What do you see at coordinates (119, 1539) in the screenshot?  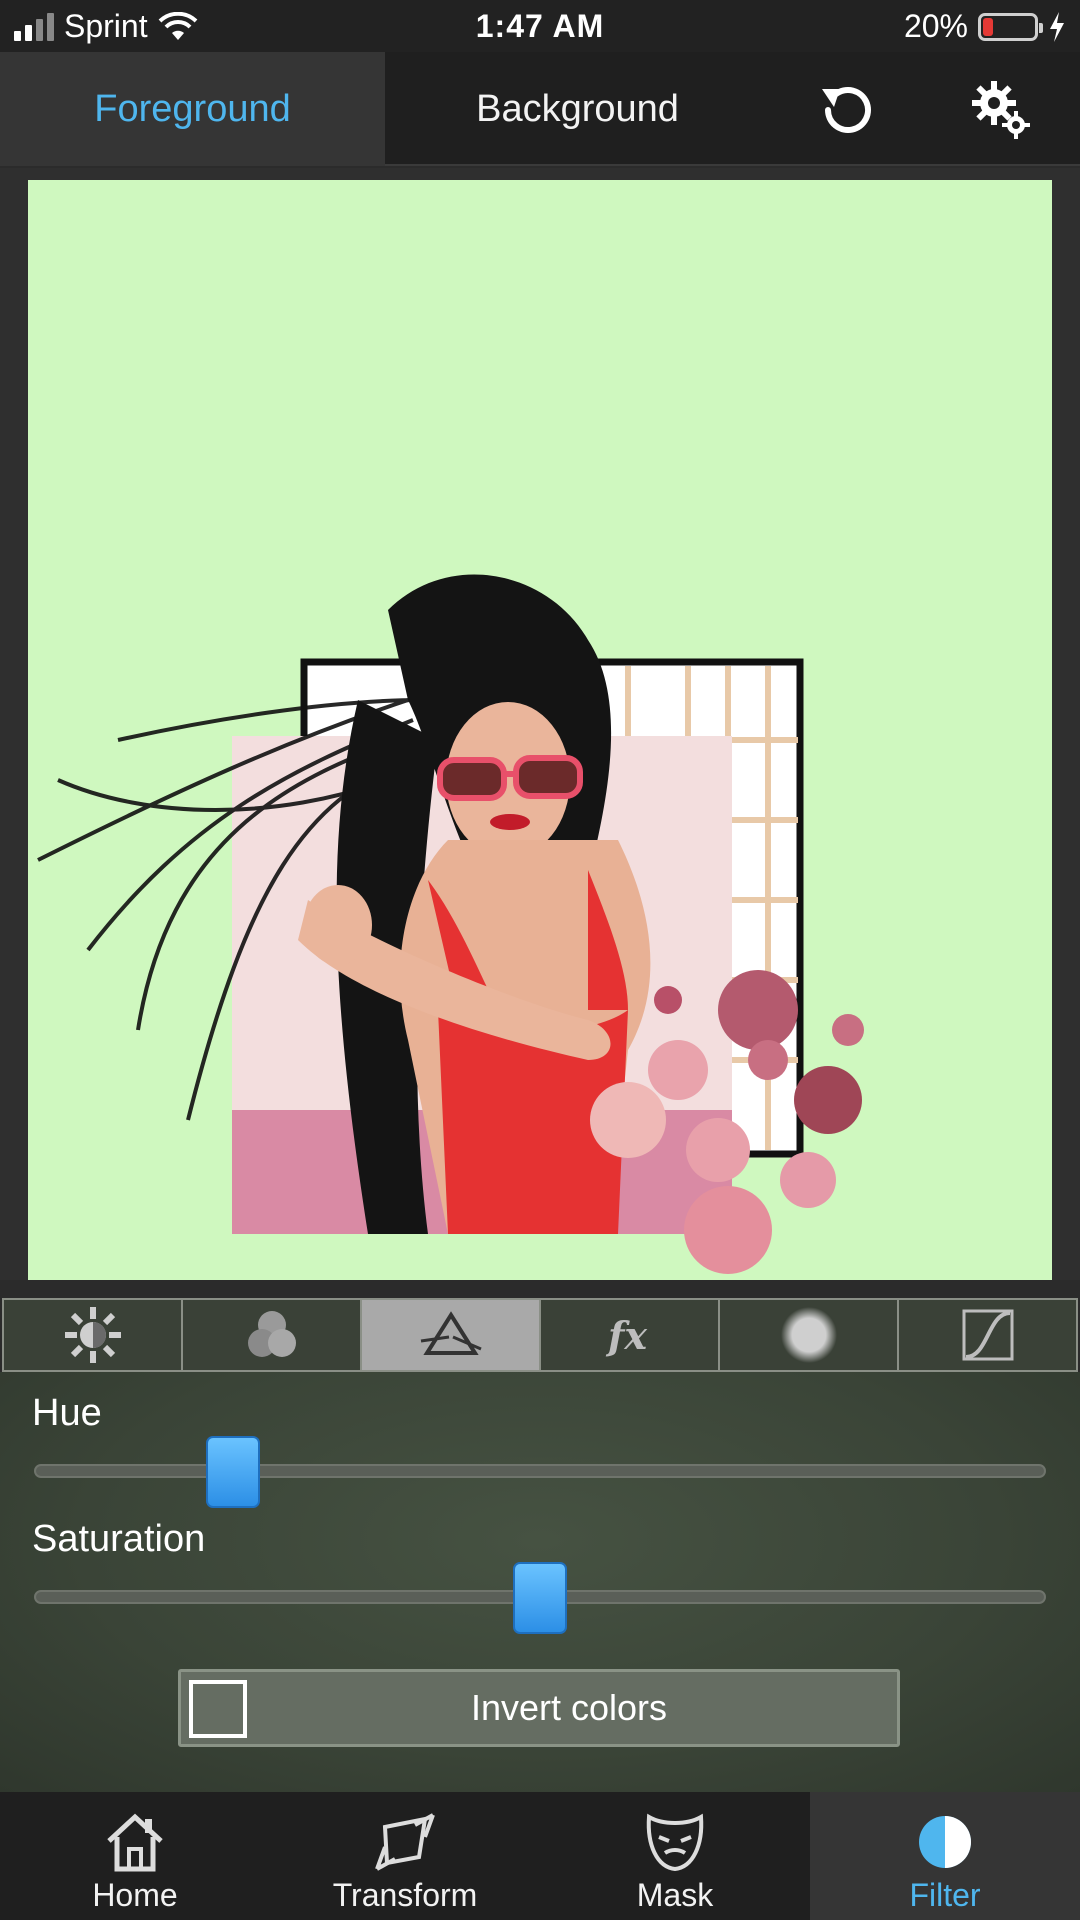 I see `saturation-label: Saturation` at bounding box center [119, 1539].